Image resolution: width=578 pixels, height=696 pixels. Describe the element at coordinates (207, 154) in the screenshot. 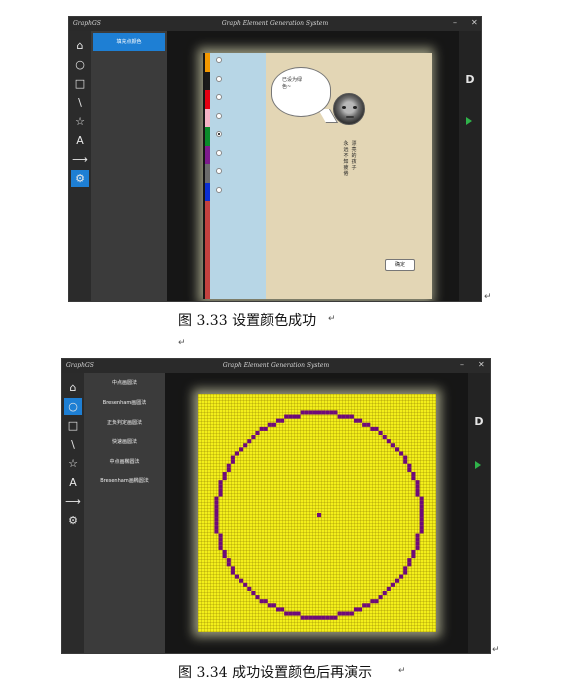

I see `color-stripe` at that location.